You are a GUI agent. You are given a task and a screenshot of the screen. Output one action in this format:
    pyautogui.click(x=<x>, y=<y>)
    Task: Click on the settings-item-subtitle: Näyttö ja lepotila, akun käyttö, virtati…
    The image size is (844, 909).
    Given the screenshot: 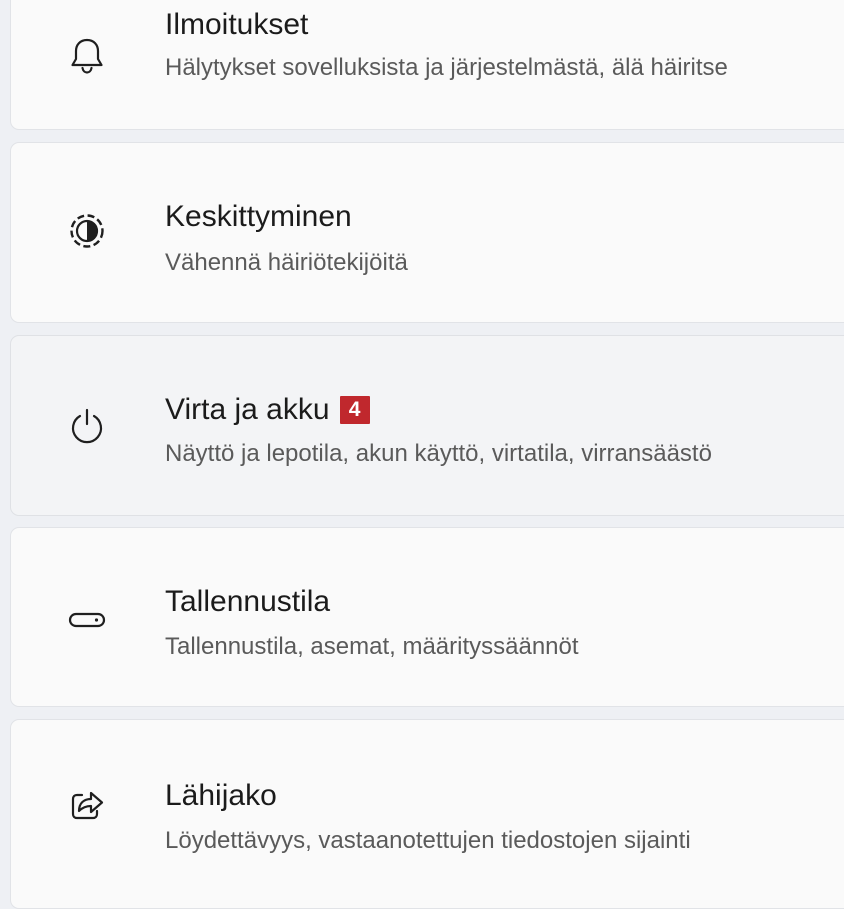 What is the action you would take?
    pyautogui.click(x=438, y=453)
    